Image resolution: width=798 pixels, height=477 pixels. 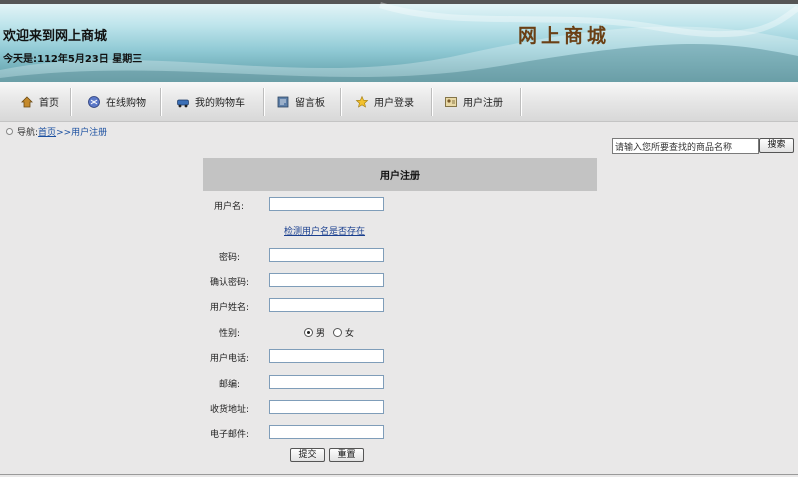 I want to click on nav-item-register: 用户注册, so click(x=473, y=101).